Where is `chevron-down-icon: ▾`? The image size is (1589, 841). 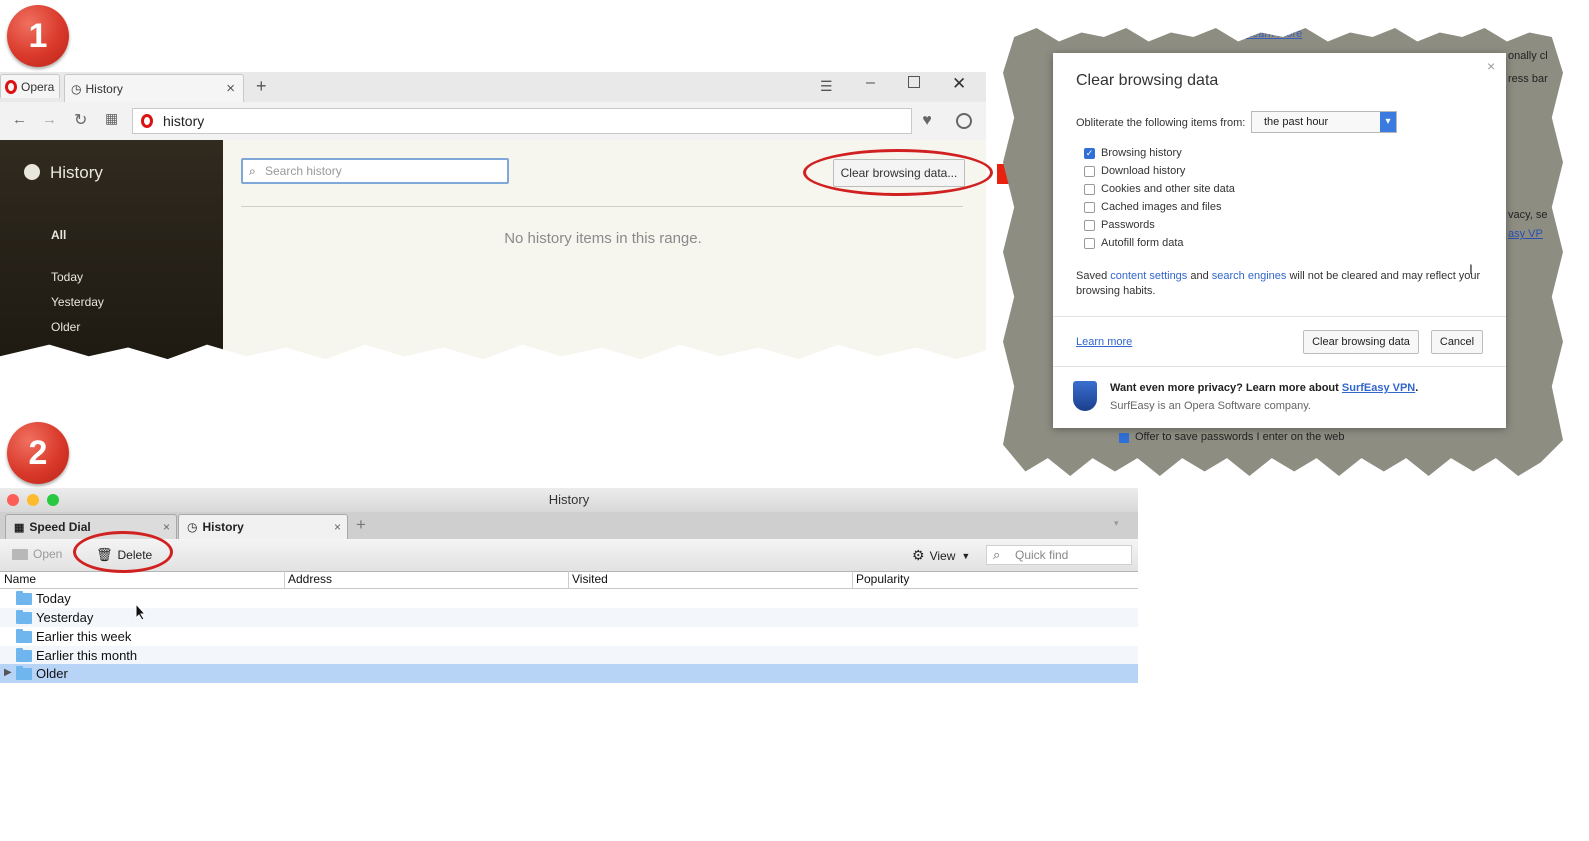 chevron-down-icon: ▾ is located at coordinates (1388, 122).